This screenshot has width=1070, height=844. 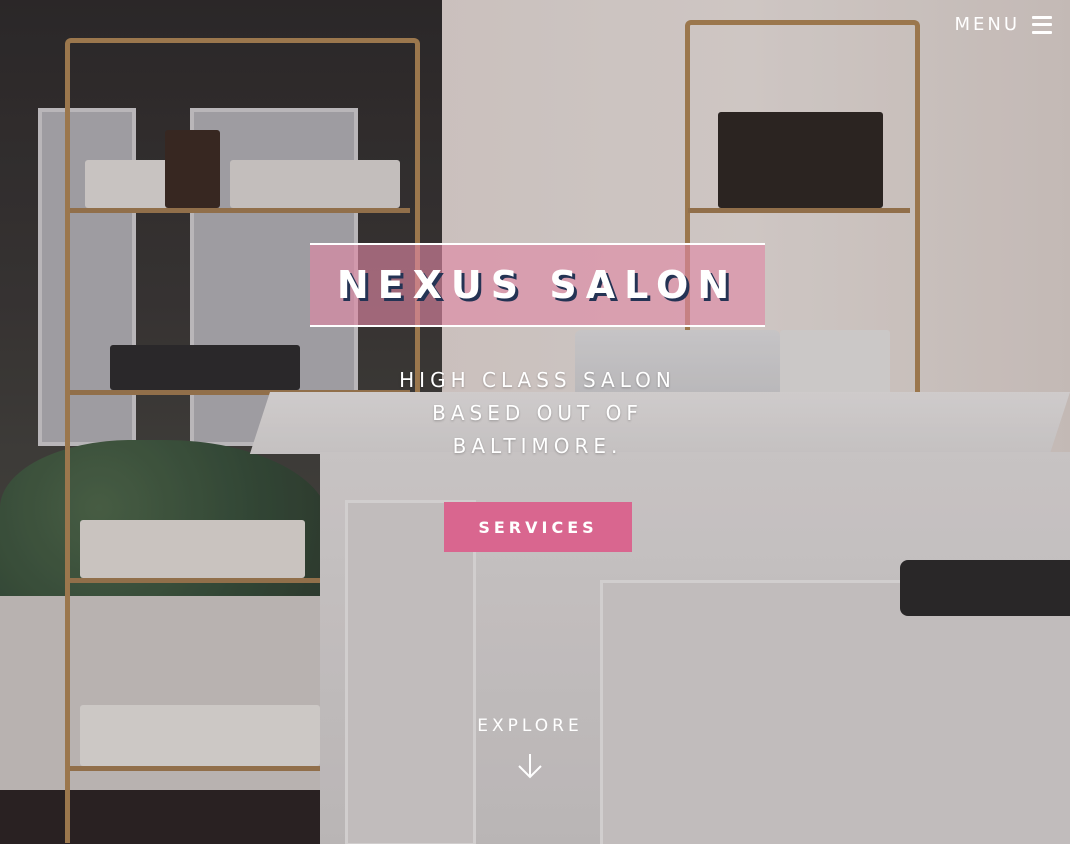 I want to click on site-title: NEXUS SALON, so click(x=537, y=285).